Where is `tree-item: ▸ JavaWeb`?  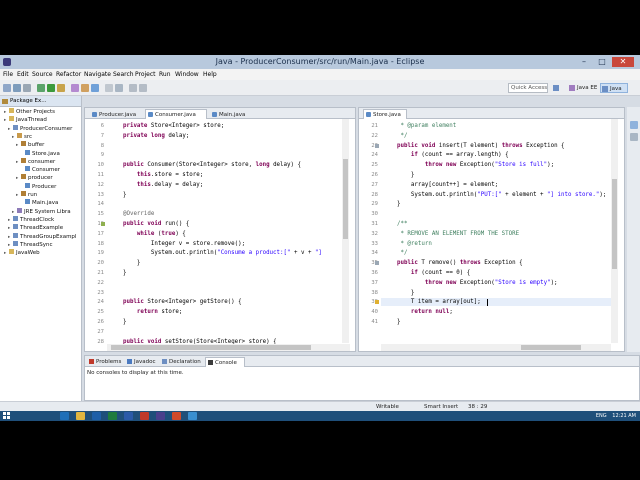 tree-item: ▸ JavaWeb is located at coordinates (40, 253).